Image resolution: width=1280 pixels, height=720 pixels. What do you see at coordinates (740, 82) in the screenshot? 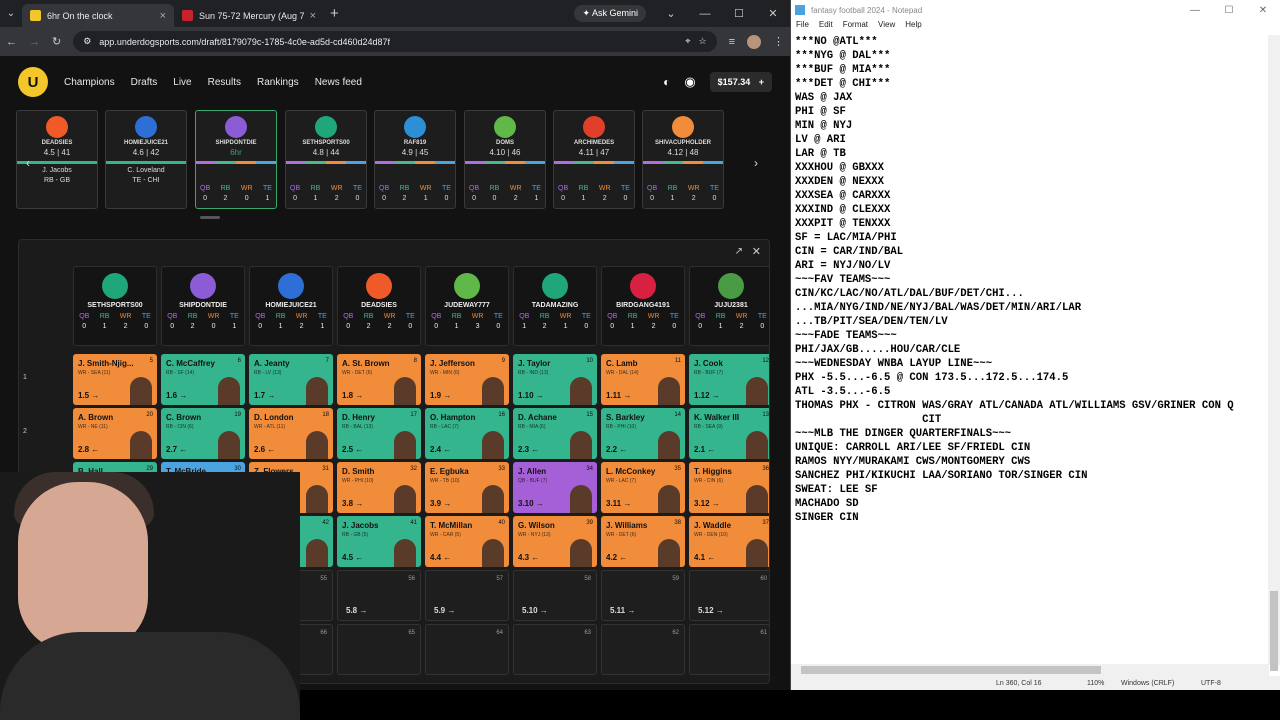
I see `balance-button: $157.34 +` at bounding box center [740, 82].